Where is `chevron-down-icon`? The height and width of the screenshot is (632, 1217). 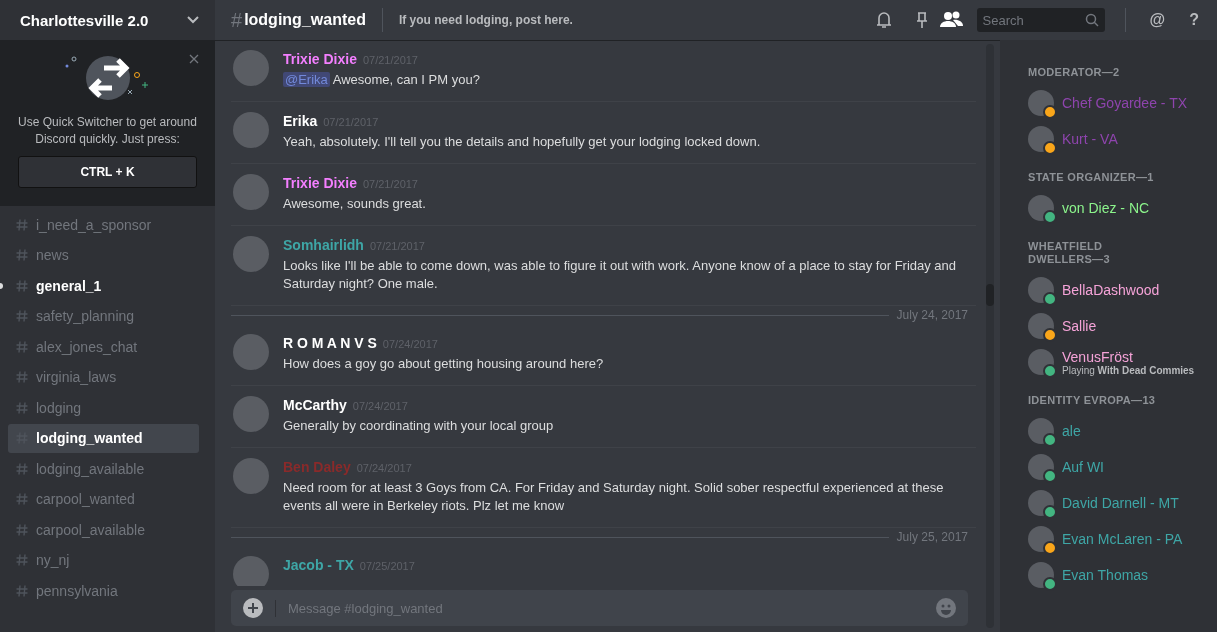
chevron-down-icon is located at coordinates (193, 20).